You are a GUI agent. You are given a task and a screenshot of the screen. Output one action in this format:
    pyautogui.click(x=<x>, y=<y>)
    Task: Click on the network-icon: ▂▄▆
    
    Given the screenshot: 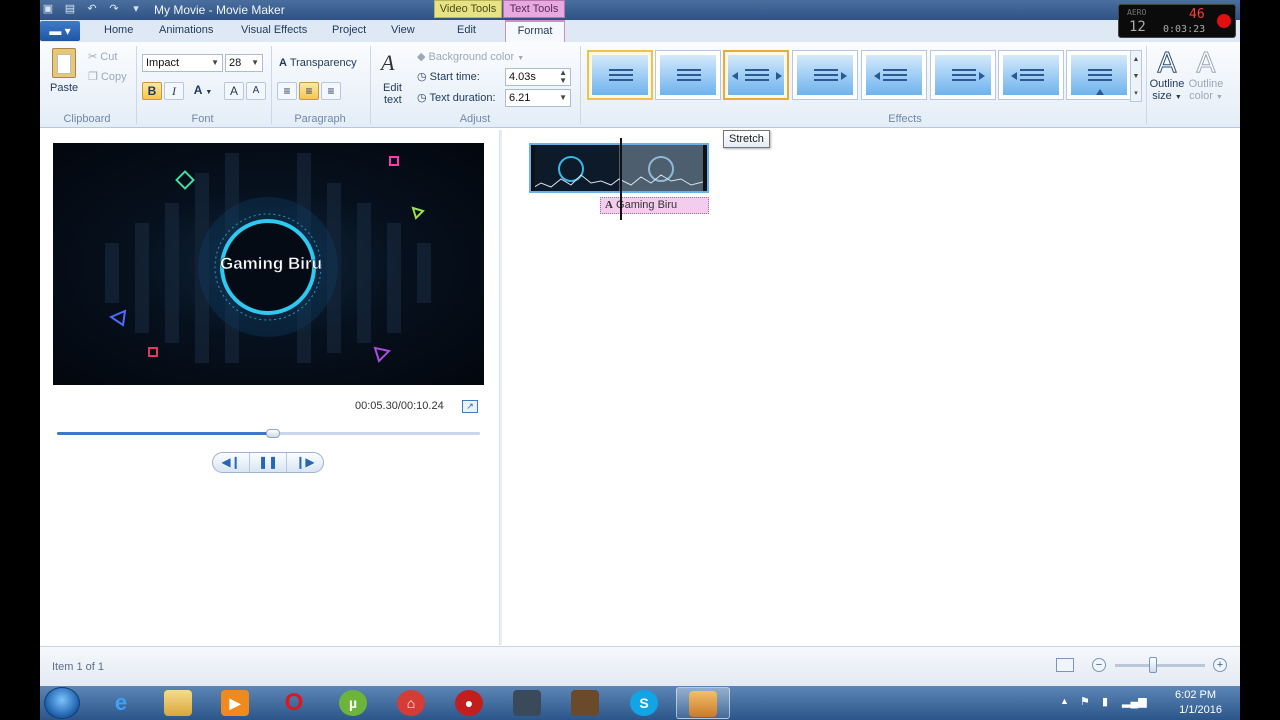 What is the action you would take?
    pyautogui.click(x=1134, y=701)
    